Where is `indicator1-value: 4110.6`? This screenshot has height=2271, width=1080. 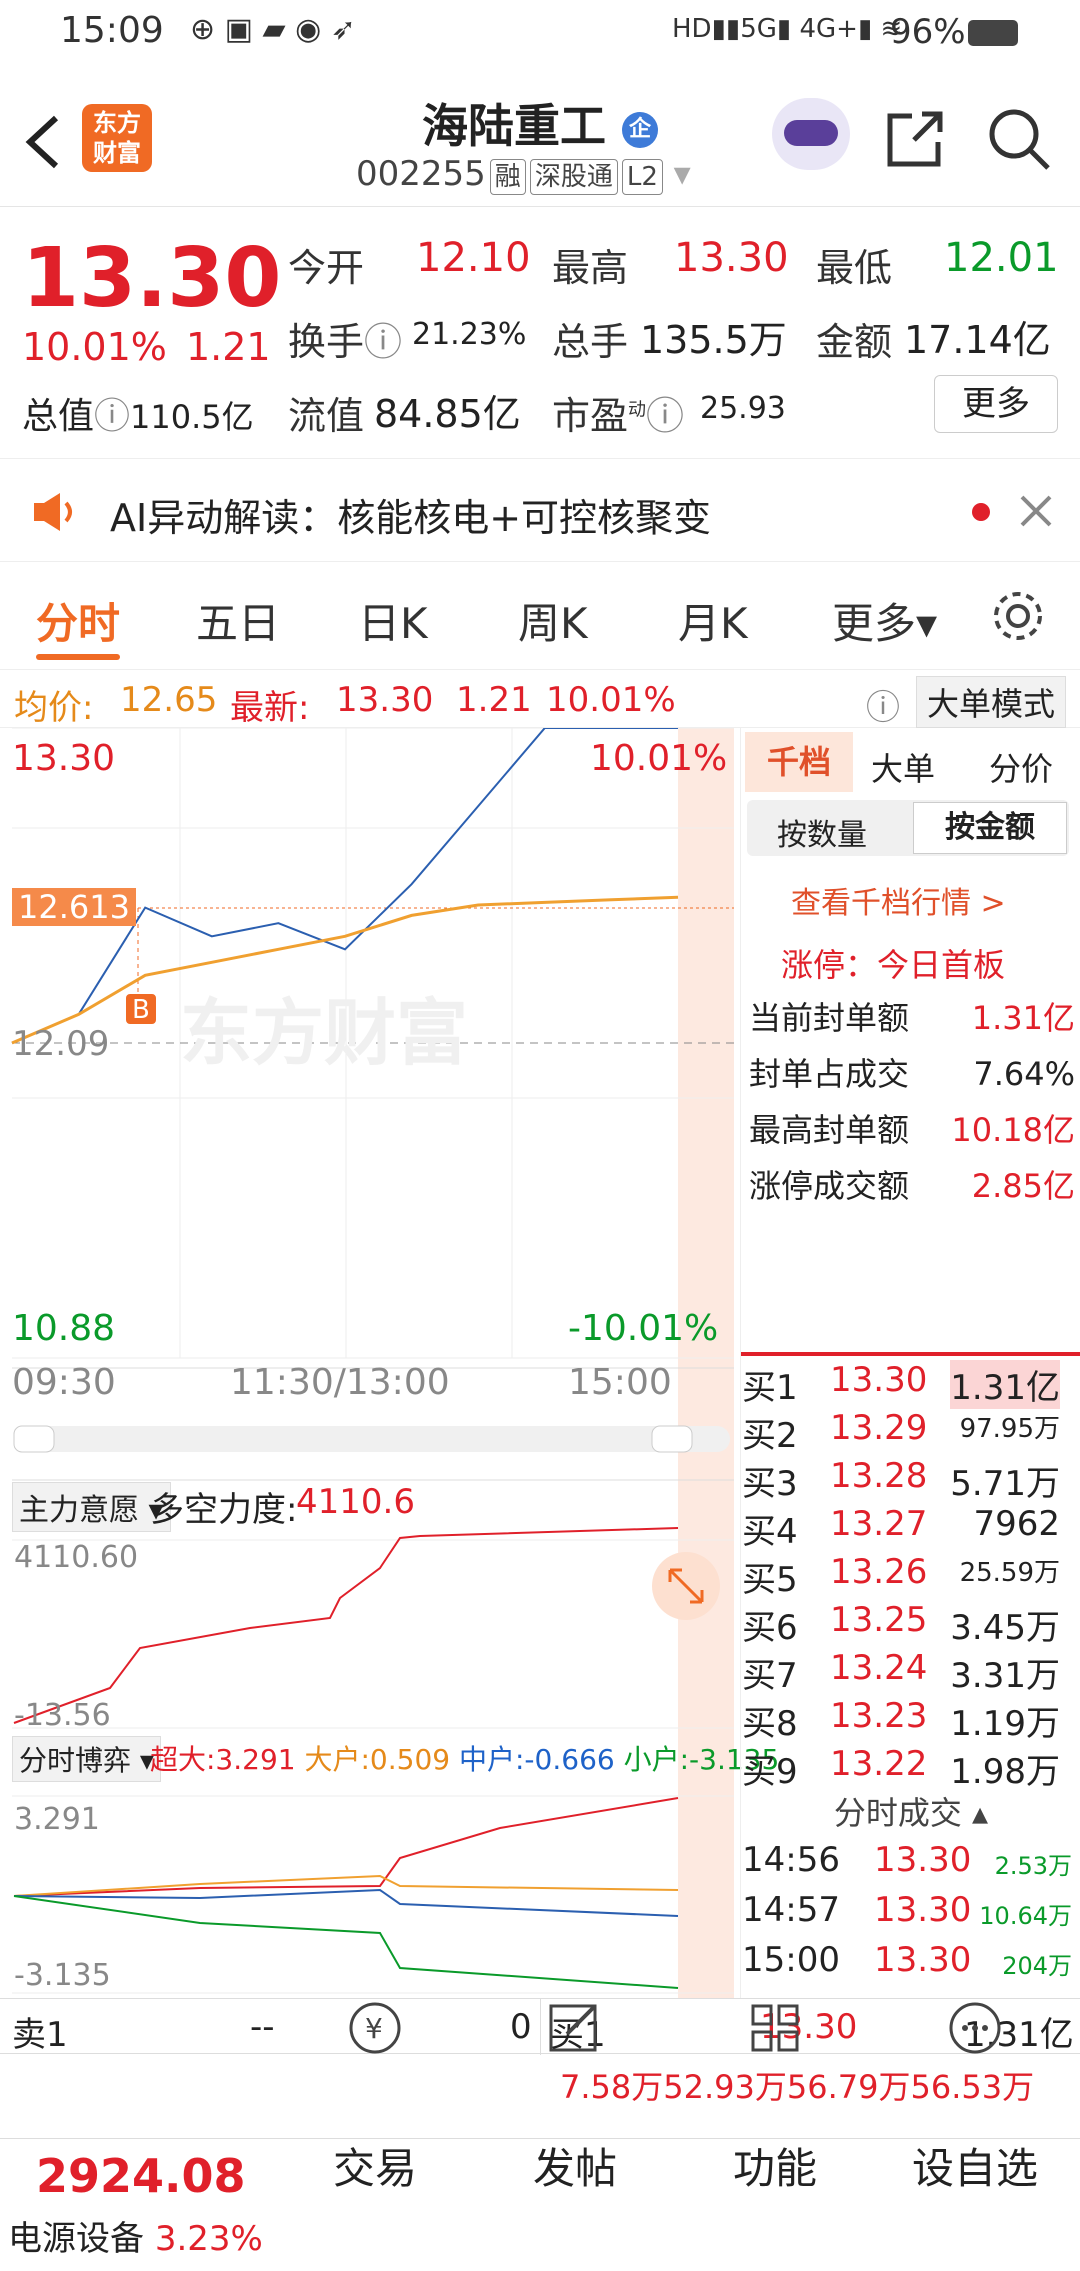 indicator1-value: 4110.6 is located at coordinates (355, 1502).